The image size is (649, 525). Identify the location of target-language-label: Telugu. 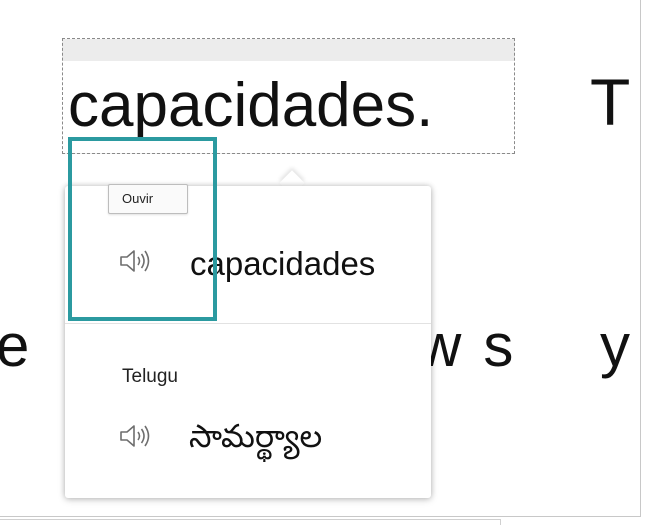
(150, 376).